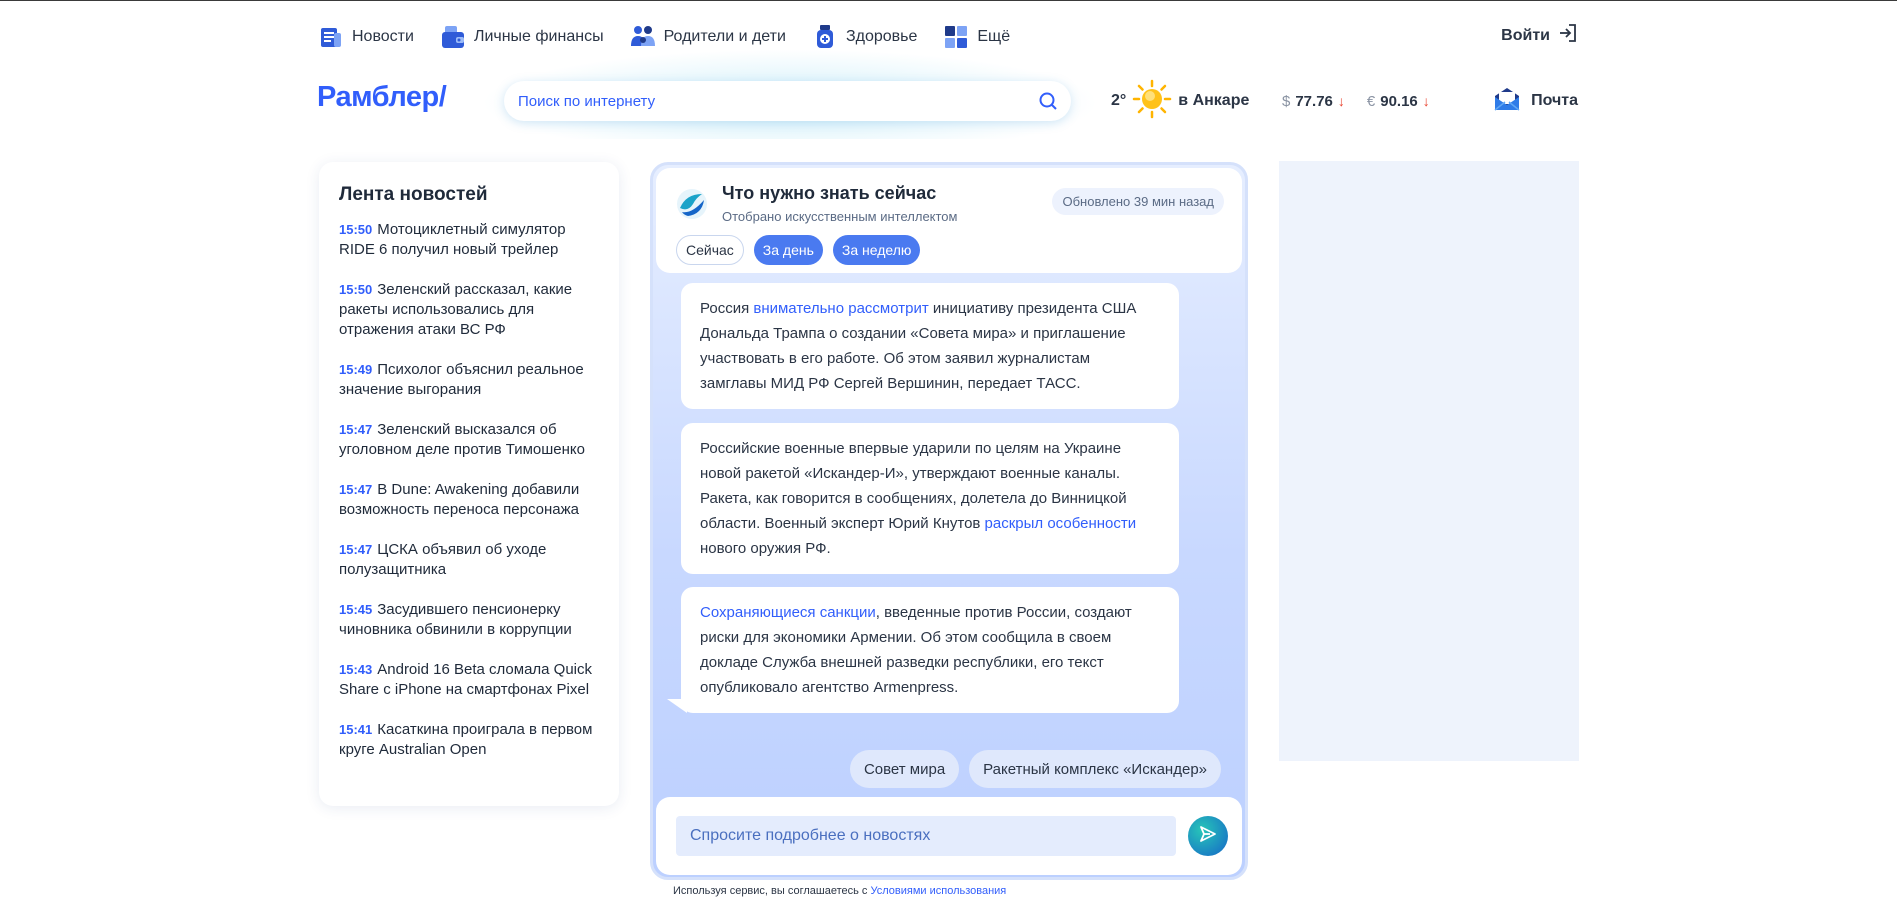  I want to click on nav-item-label: Здоровье, so click(881, 36).